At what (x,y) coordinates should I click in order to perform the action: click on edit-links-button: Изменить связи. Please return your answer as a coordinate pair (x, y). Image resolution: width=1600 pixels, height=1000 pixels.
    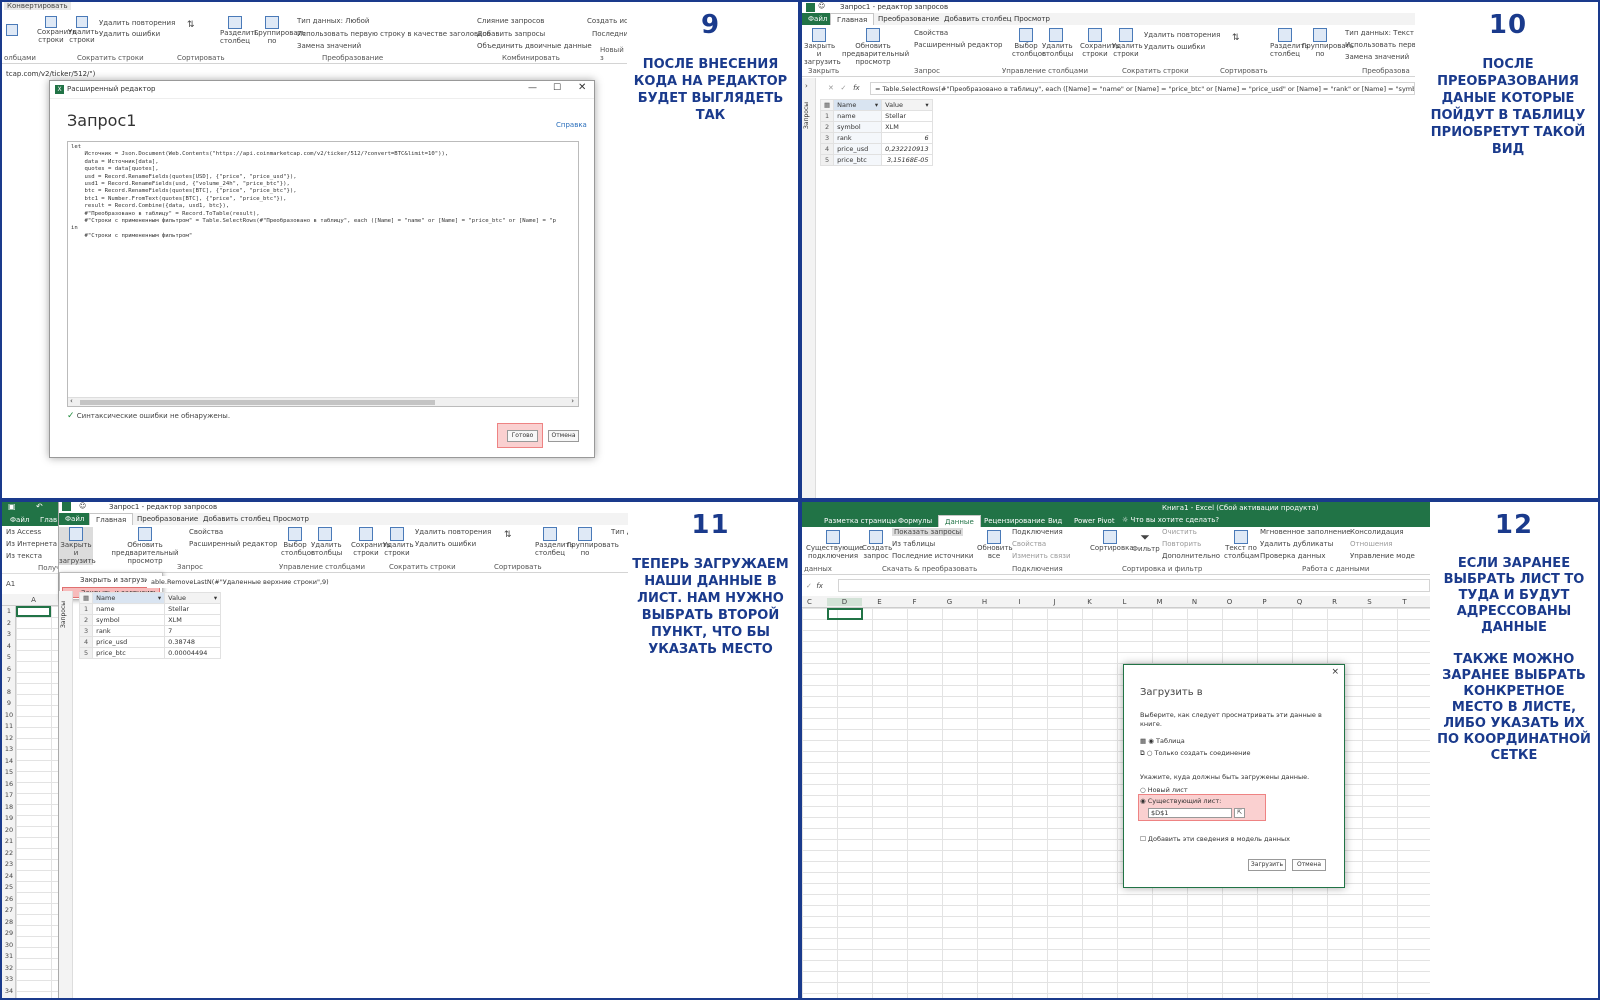
    Looking at the image, I should click on (1041, 556).